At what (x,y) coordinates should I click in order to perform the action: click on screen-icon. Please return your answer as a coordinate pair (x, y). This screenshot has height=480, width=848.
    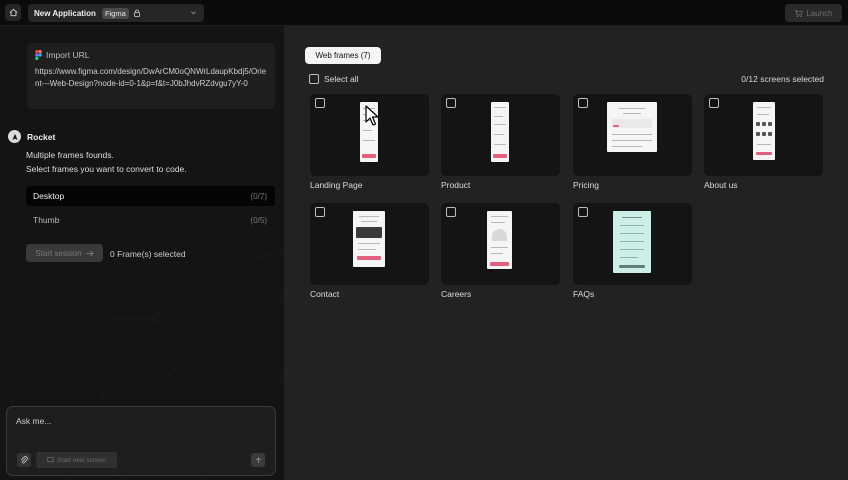
    Looking at the image, I should click on (50, 459).